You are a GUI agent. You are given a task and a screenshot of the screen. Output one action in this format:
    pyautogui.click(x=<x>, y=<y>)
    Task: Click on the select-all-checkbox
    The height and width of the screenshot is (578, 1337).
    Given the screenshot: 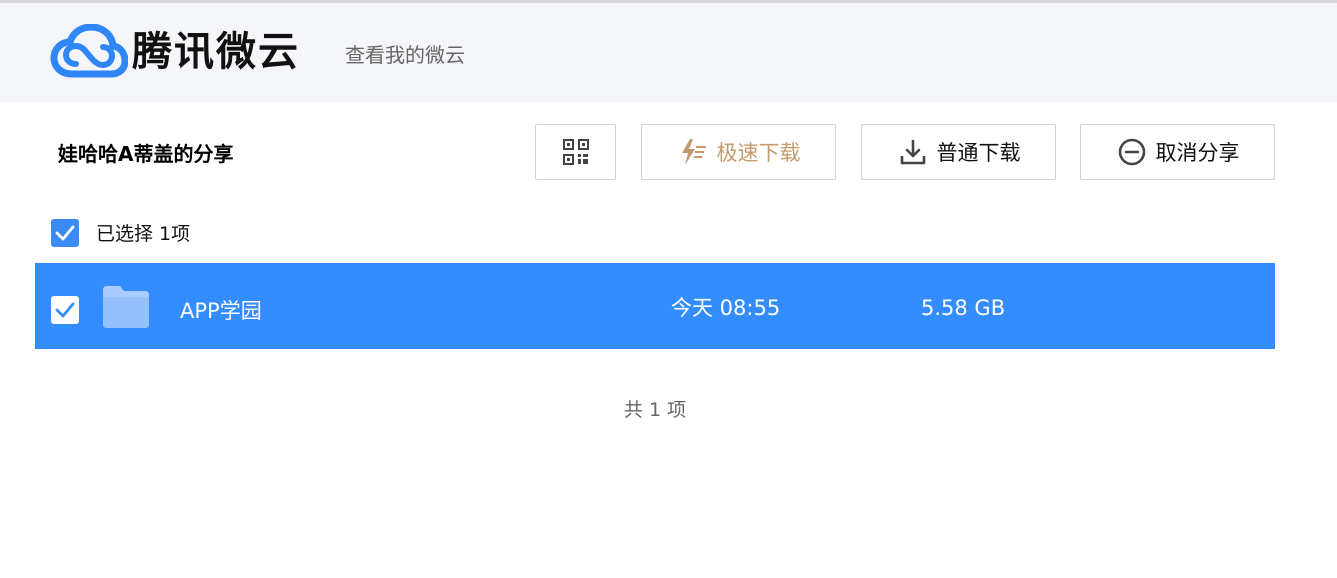 What is the action you would take?
    pyautogui.click(x=65, y=233)
    